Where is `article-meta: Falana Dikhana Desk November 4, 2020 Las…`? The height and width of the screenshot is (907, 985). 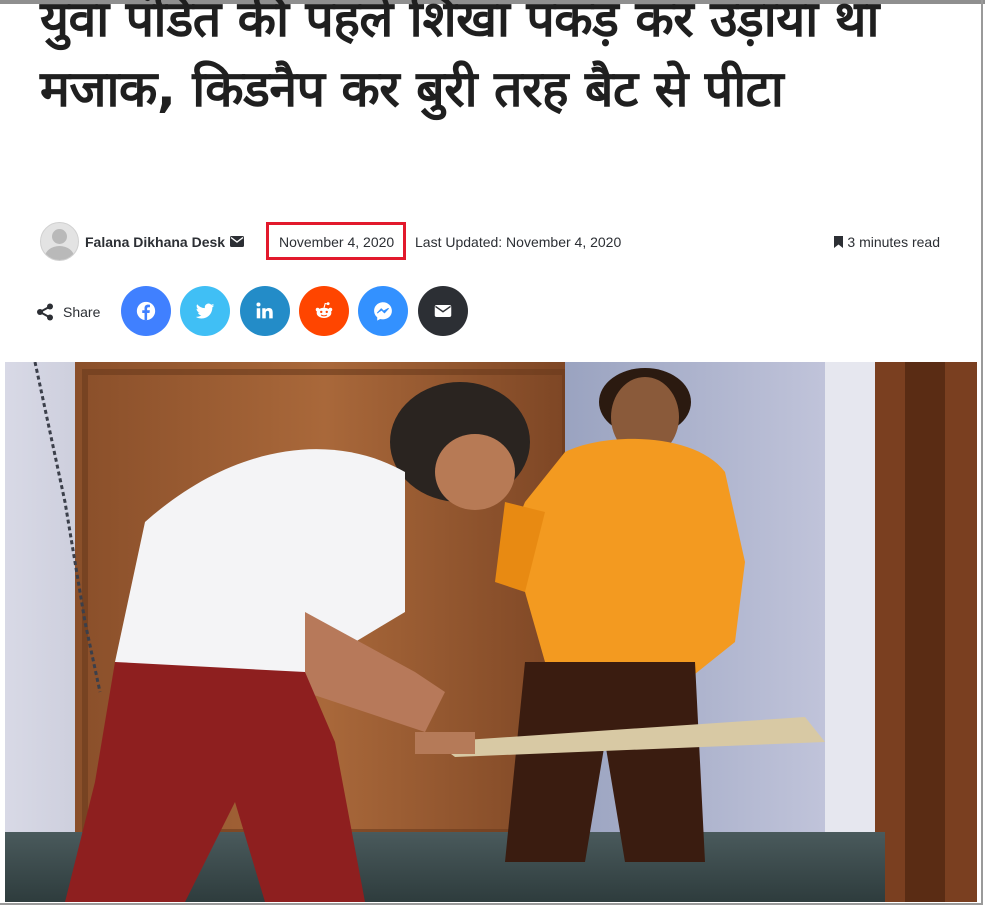 article-meta: Falana Dikhana Desk November 4, 2020 Las… is located at coordinates (490, 242).